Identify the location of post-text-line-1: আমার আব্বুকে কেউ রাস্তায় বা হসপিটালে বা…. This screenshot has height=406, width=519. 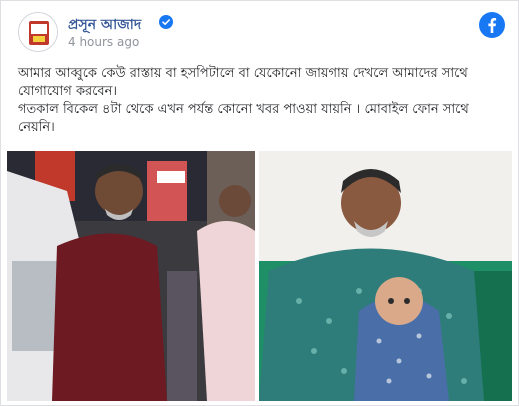
(243, 82).